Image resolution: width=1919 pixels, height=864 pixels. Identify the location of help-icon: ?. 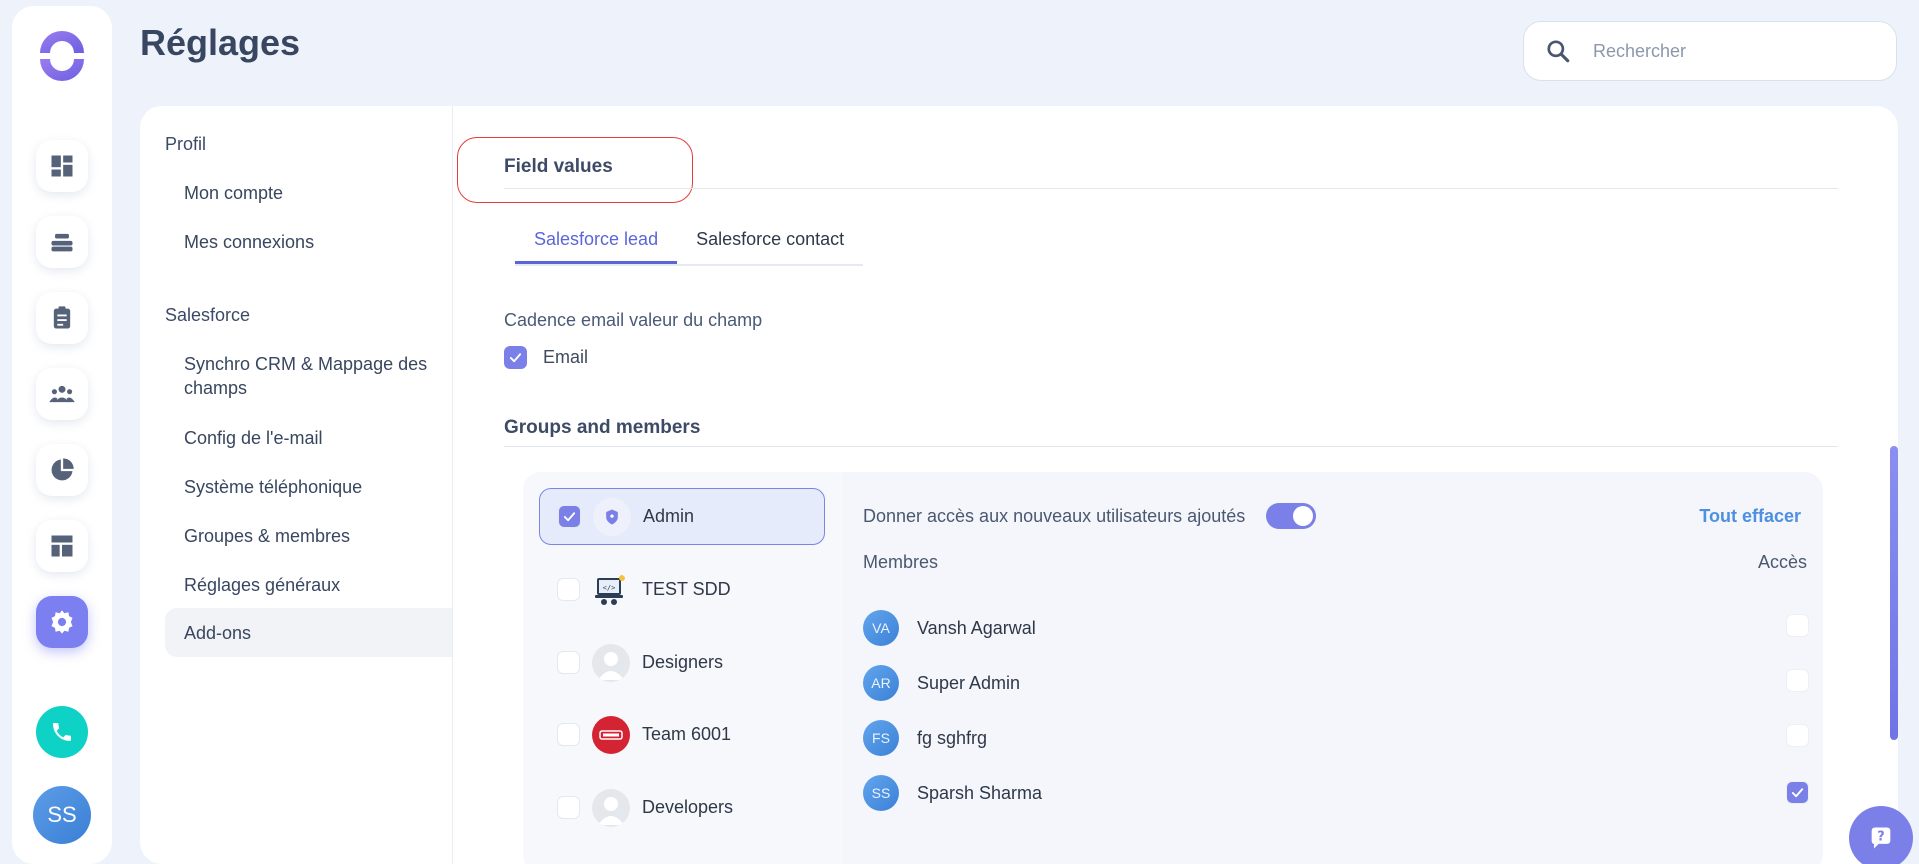
(1881, 838).